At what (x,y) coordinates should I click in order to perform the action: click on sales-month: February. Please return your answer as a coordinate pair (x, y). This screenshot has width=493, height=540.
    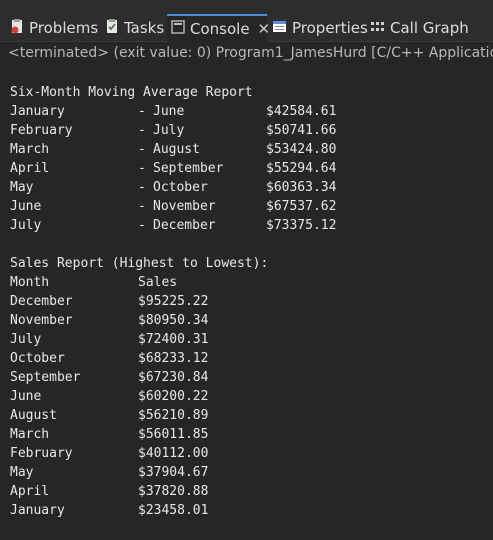
    Looking at the image, I should click on (41, 453).